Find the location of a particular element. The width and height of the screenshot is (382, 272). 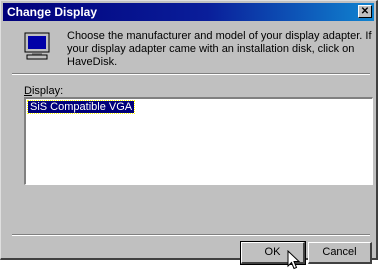

mouse-cursor-icon is located at coordinates (294, 260).